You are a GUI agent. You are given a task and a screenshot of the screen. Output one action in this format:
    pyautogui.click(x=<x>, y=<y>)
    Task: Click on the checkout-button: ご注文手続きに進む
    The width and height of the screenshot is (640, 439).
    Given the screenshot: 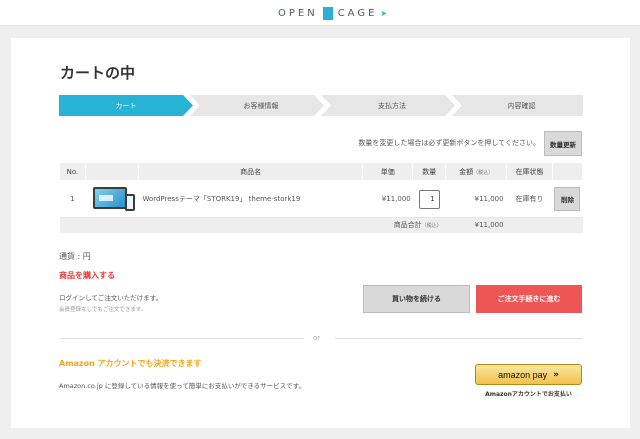 What is the action you would take?
    pyautogui.click(x=529, y=299)
    